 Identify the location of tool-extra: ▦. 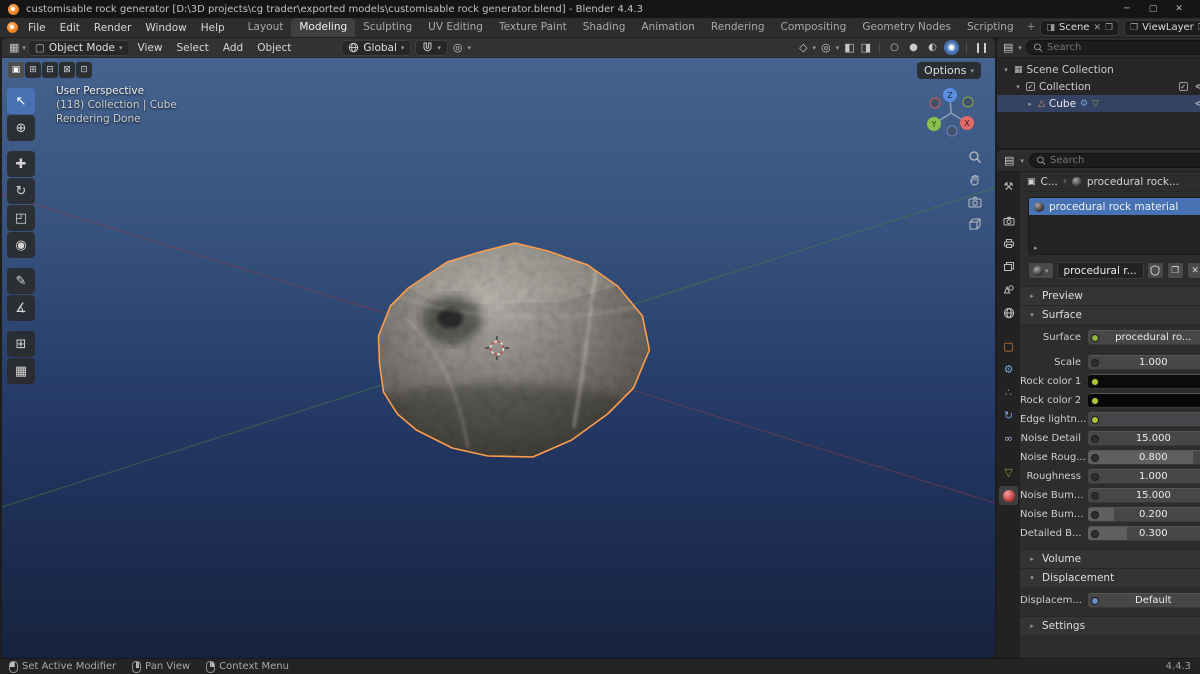
(21, 371).